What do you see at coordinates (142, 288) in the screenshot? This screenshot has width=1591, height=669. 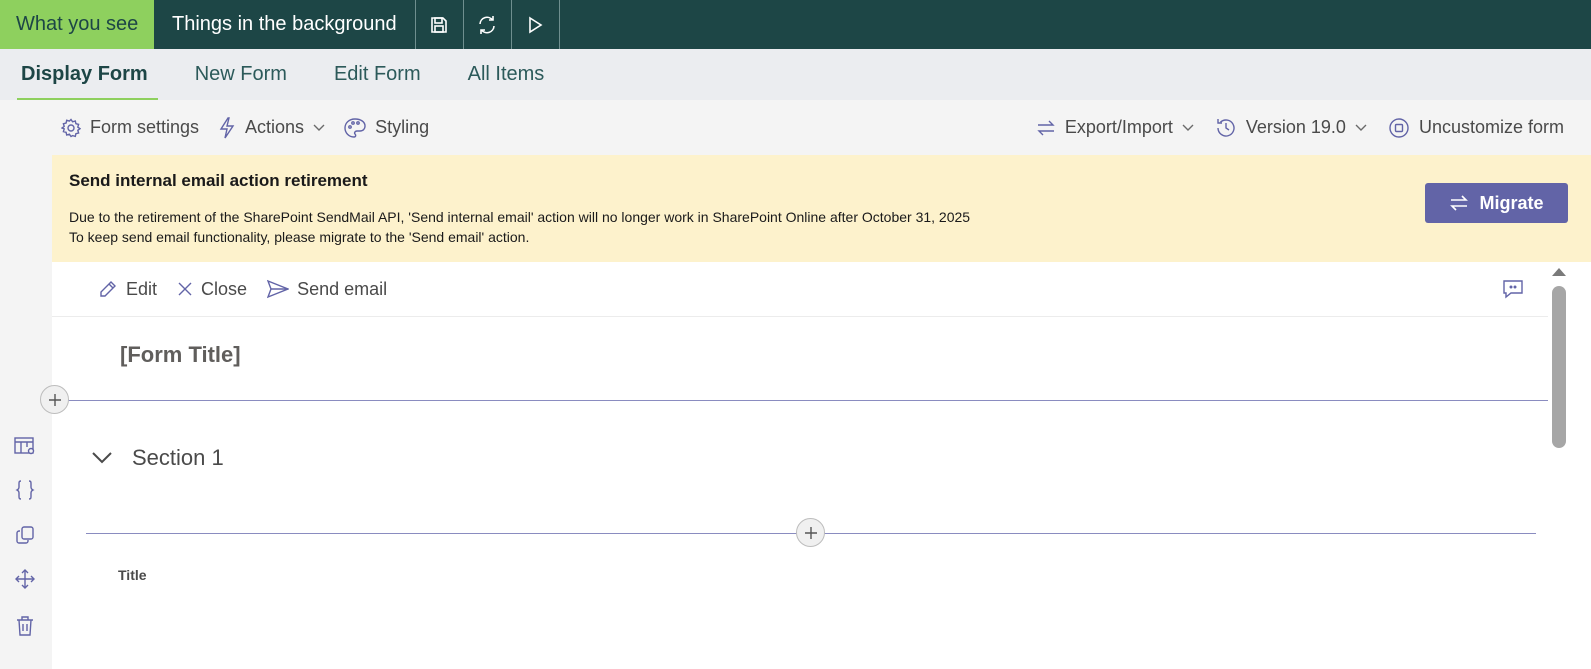 I see `edit-label: Edit` at bounding box center [142, 288].